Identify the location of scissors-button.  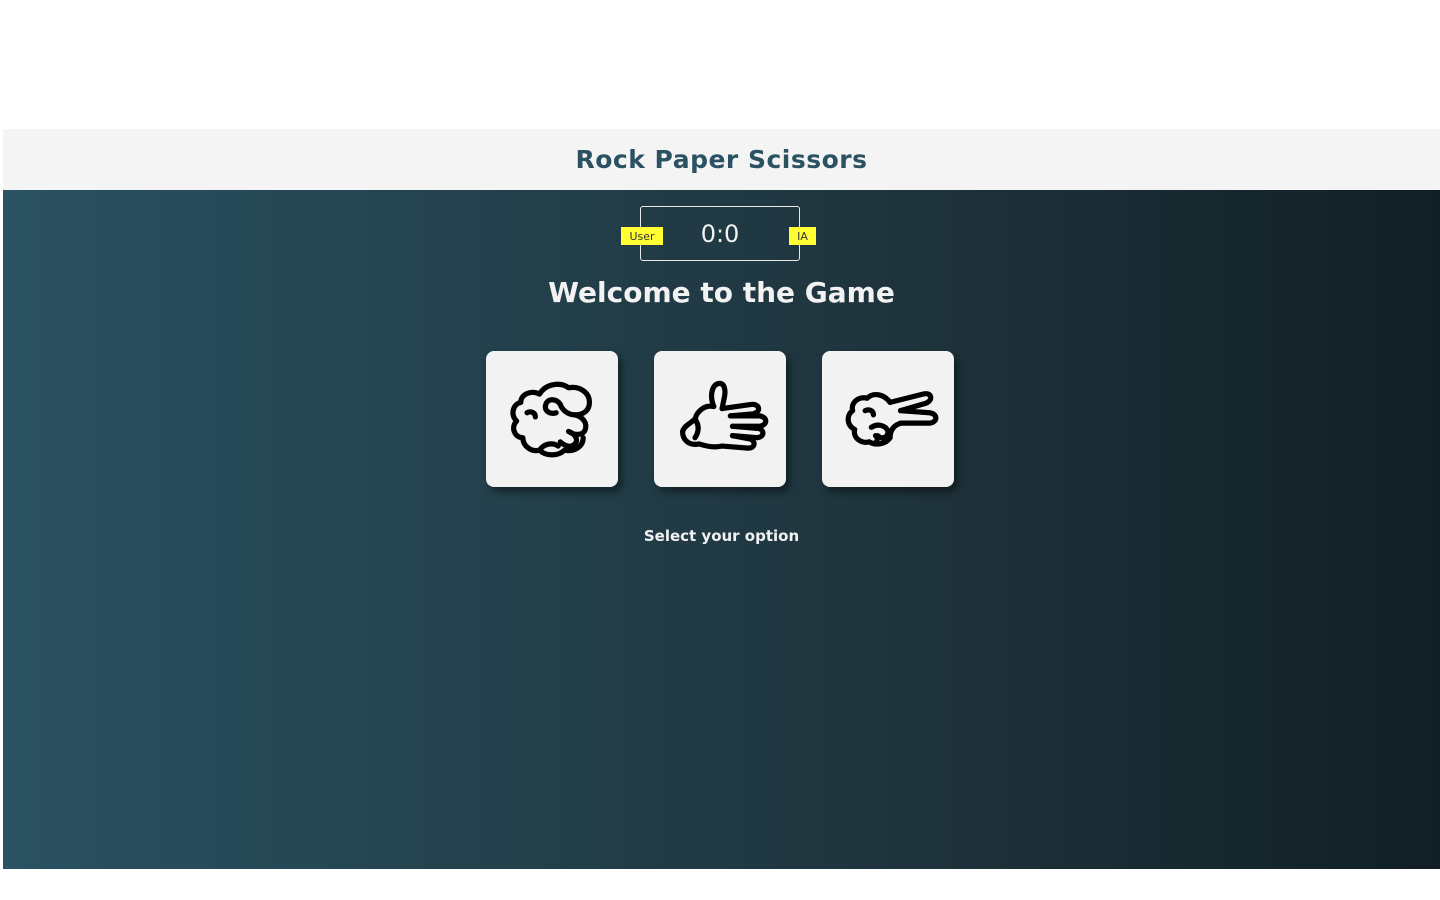
(888, 419).